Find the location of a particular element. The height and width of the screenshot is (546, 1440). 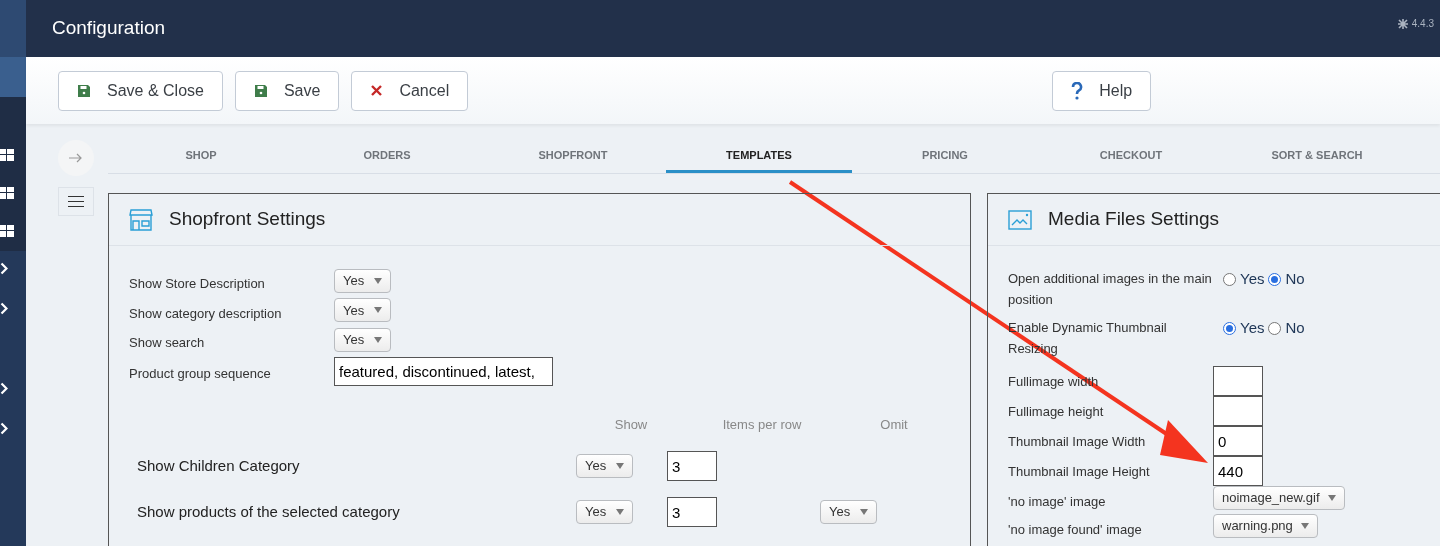

column-header: Items per row is located at coordinates (762, 424).